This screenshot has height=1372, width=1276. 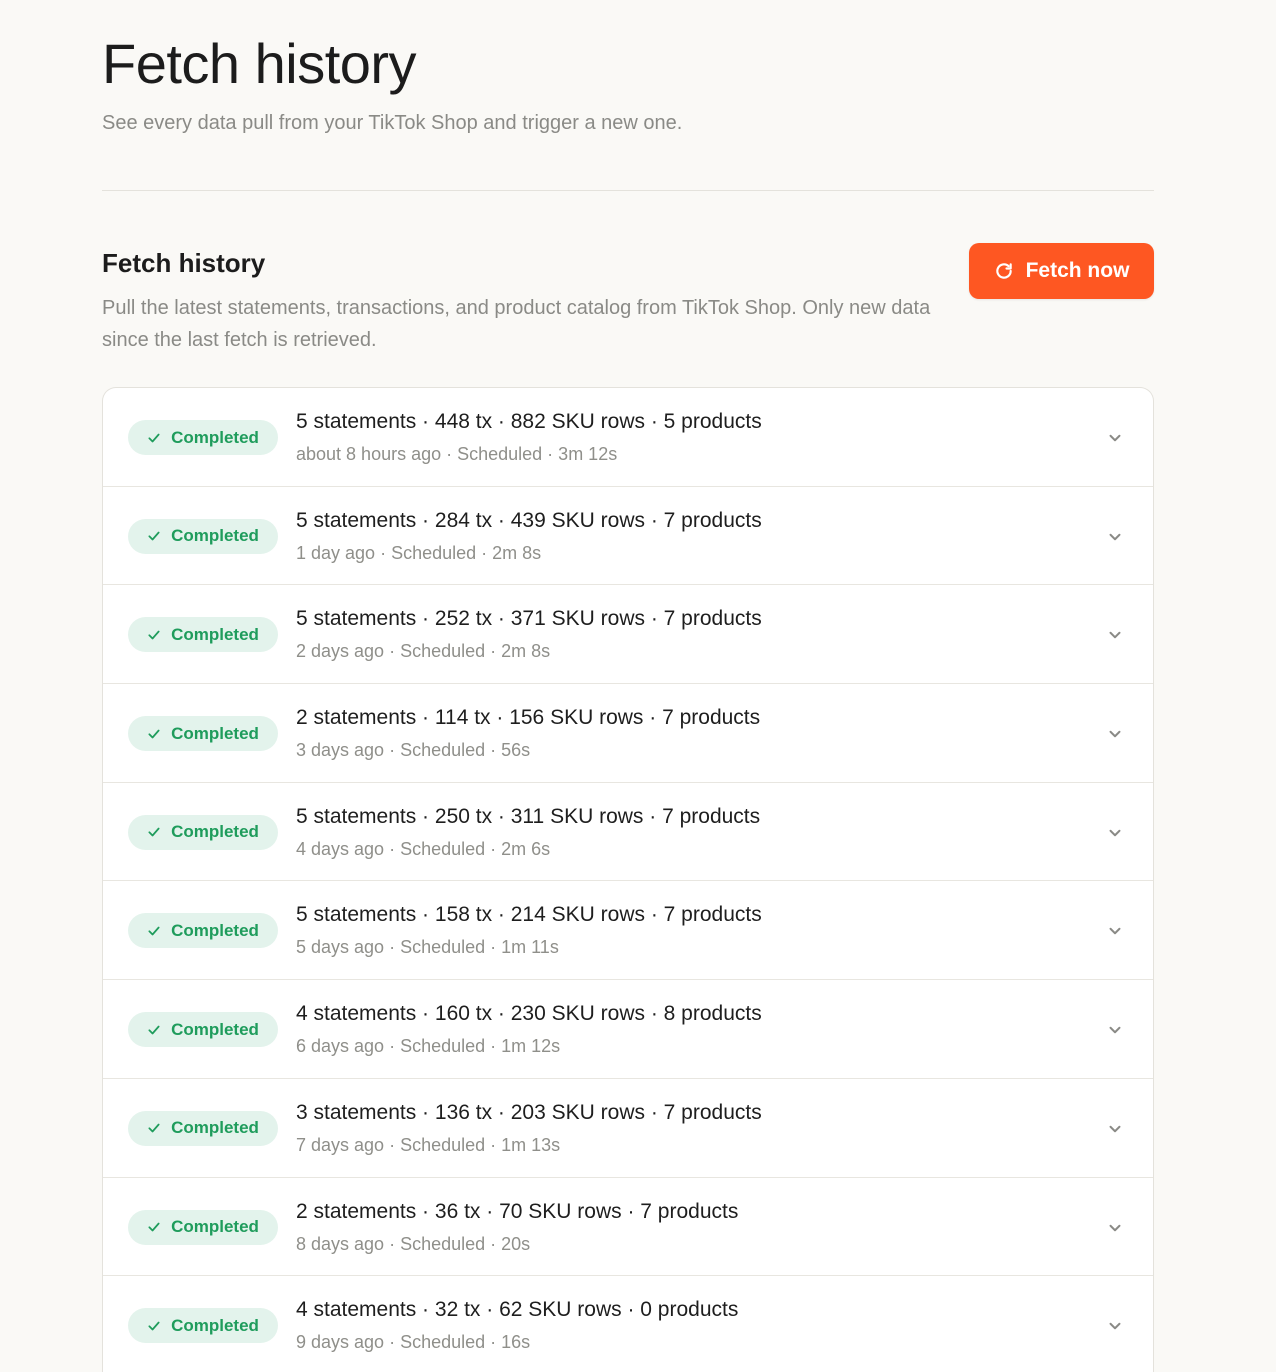 What do you see at coordinates (184, 263) in the screenshot?
I see `section-title: Fetch history` at bounding box center [184, 263].